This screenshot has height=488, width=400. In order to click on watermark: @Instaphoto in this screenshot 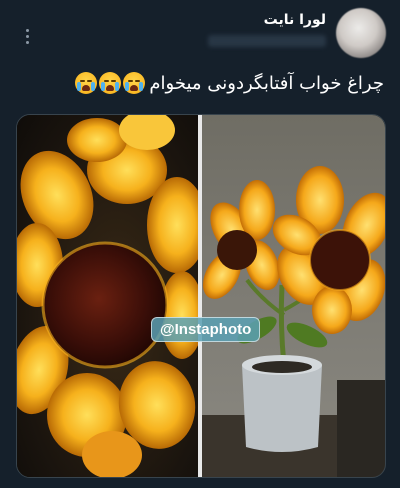, I will do `click(206, 329)`.